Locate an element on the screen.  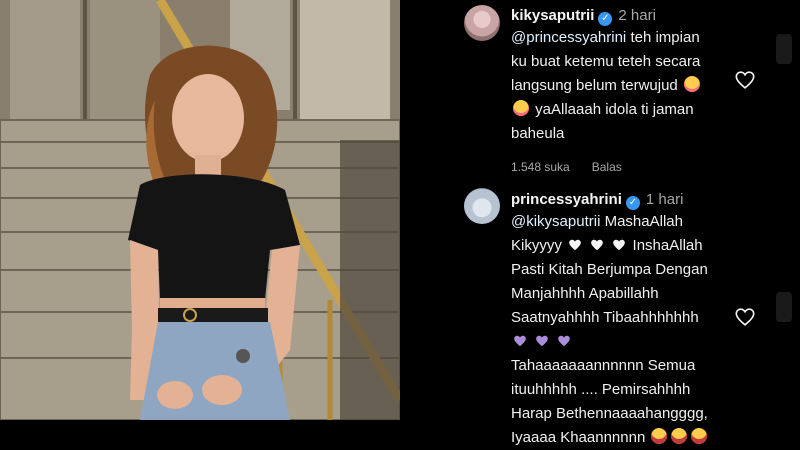
mention-link: @princessyahrini is located at coordinates (568, 37).